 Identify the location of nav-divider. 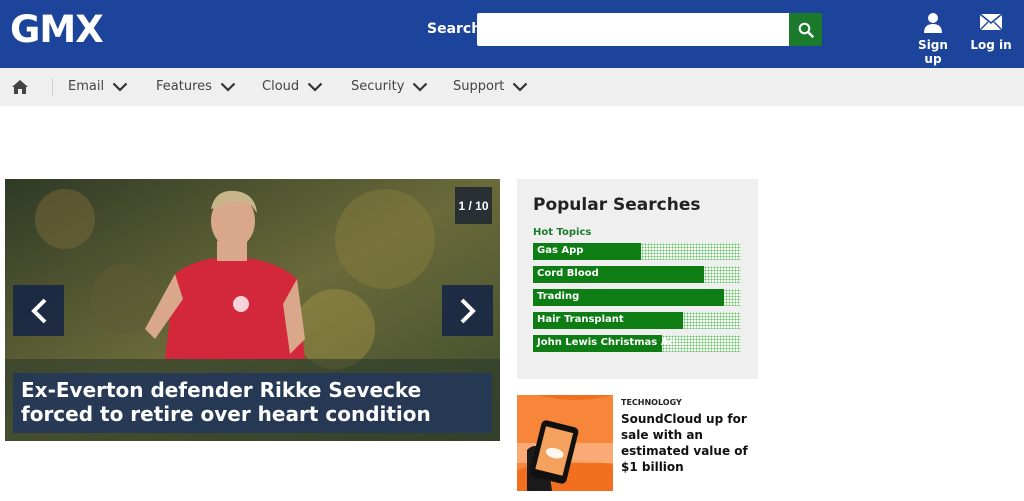
(52, 87).